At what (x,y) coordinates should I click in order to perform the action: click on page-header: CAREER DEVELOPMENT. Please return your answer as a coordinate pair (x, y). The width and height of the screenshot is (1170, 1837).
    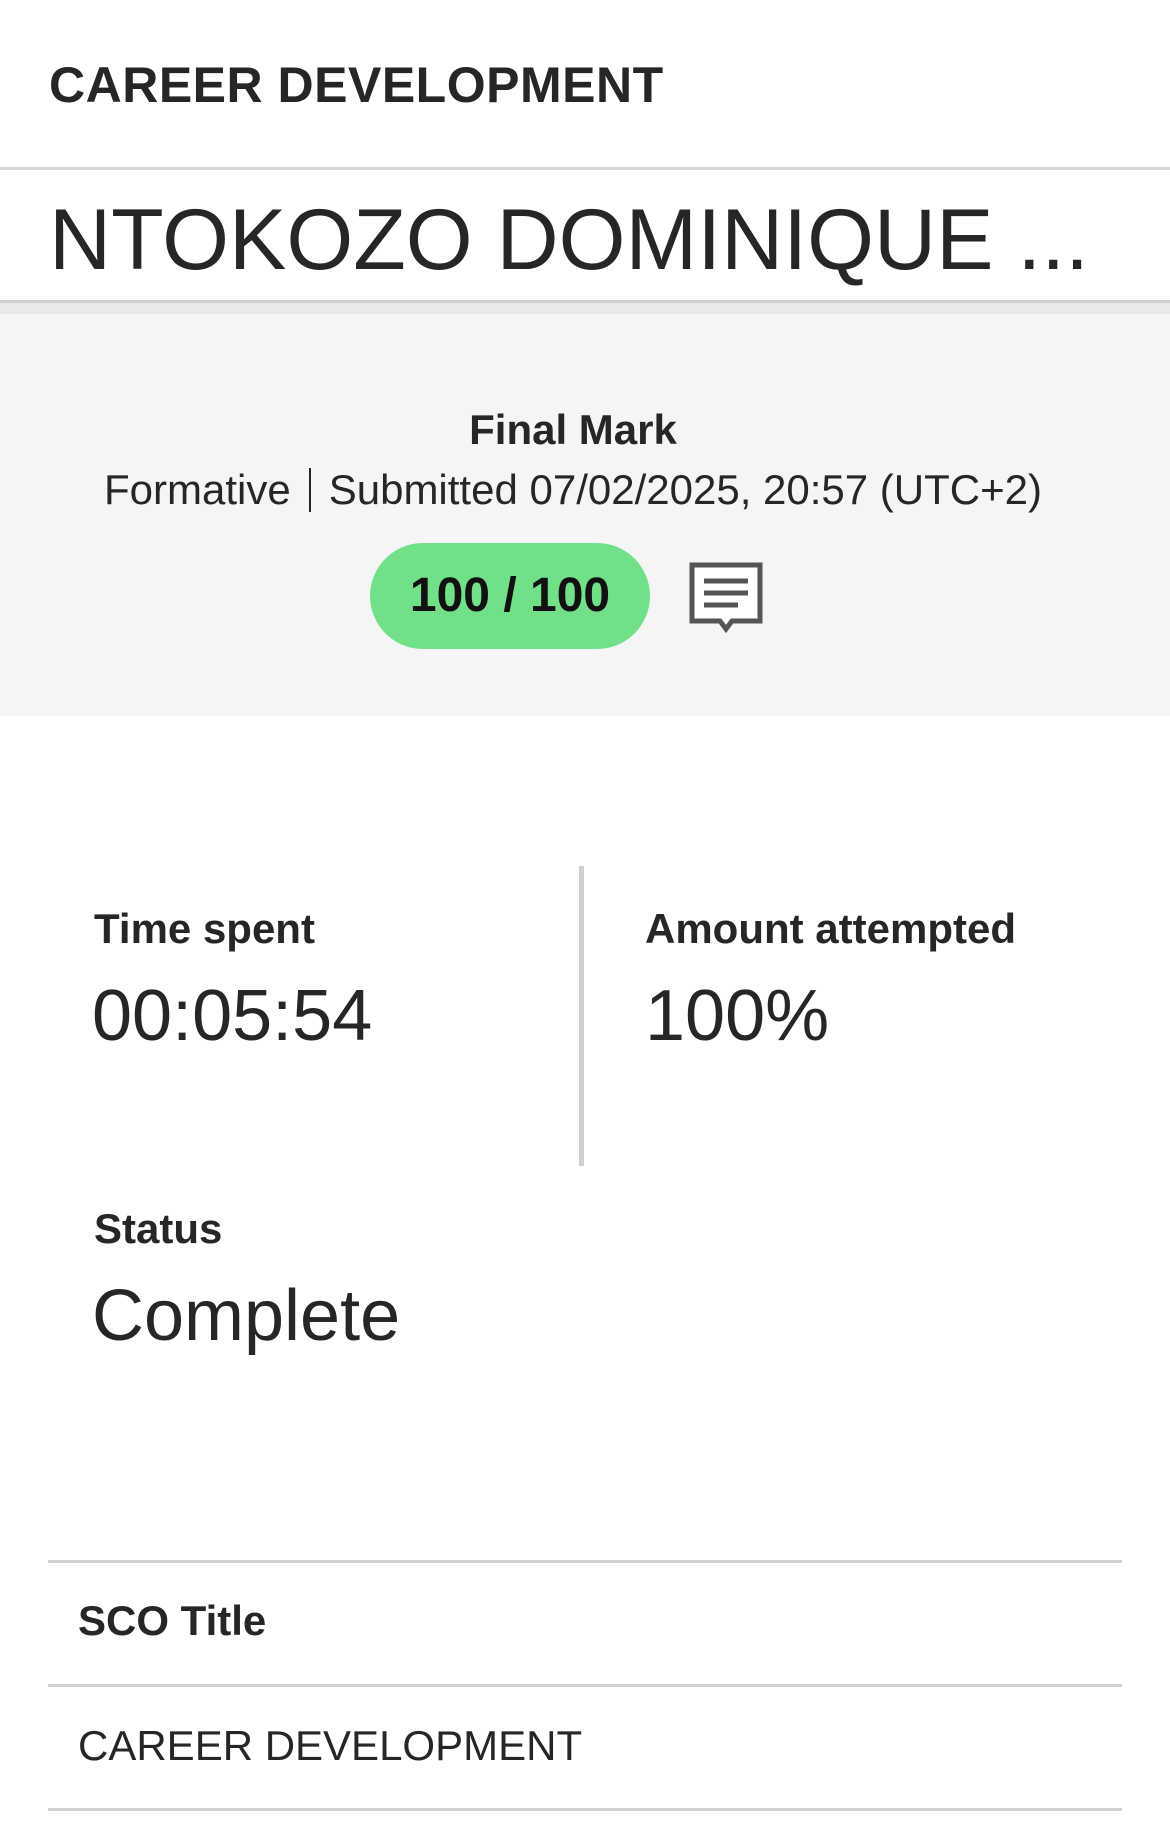
    Looking at the image, I should click on (585, 85).